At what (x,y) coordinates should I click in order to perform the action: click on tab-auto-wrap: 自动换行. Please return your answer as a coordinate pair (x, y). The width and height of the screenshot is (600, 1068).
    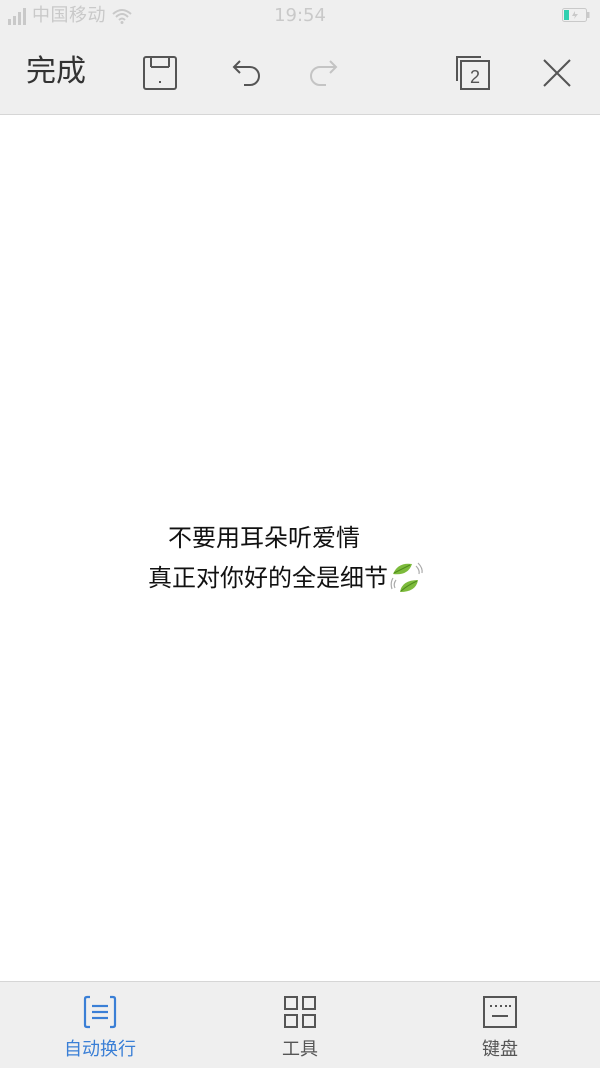
    Looking at the image, I should click on (100, 1025).